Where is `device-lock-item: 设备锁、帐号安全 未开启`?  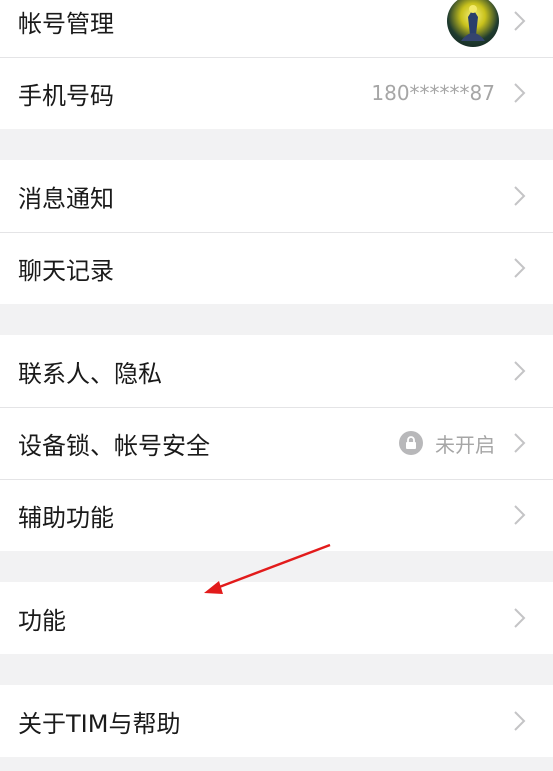
device-lock-item: 设备锁、帐号安全 未开启 is located at coordinates (276, 443).